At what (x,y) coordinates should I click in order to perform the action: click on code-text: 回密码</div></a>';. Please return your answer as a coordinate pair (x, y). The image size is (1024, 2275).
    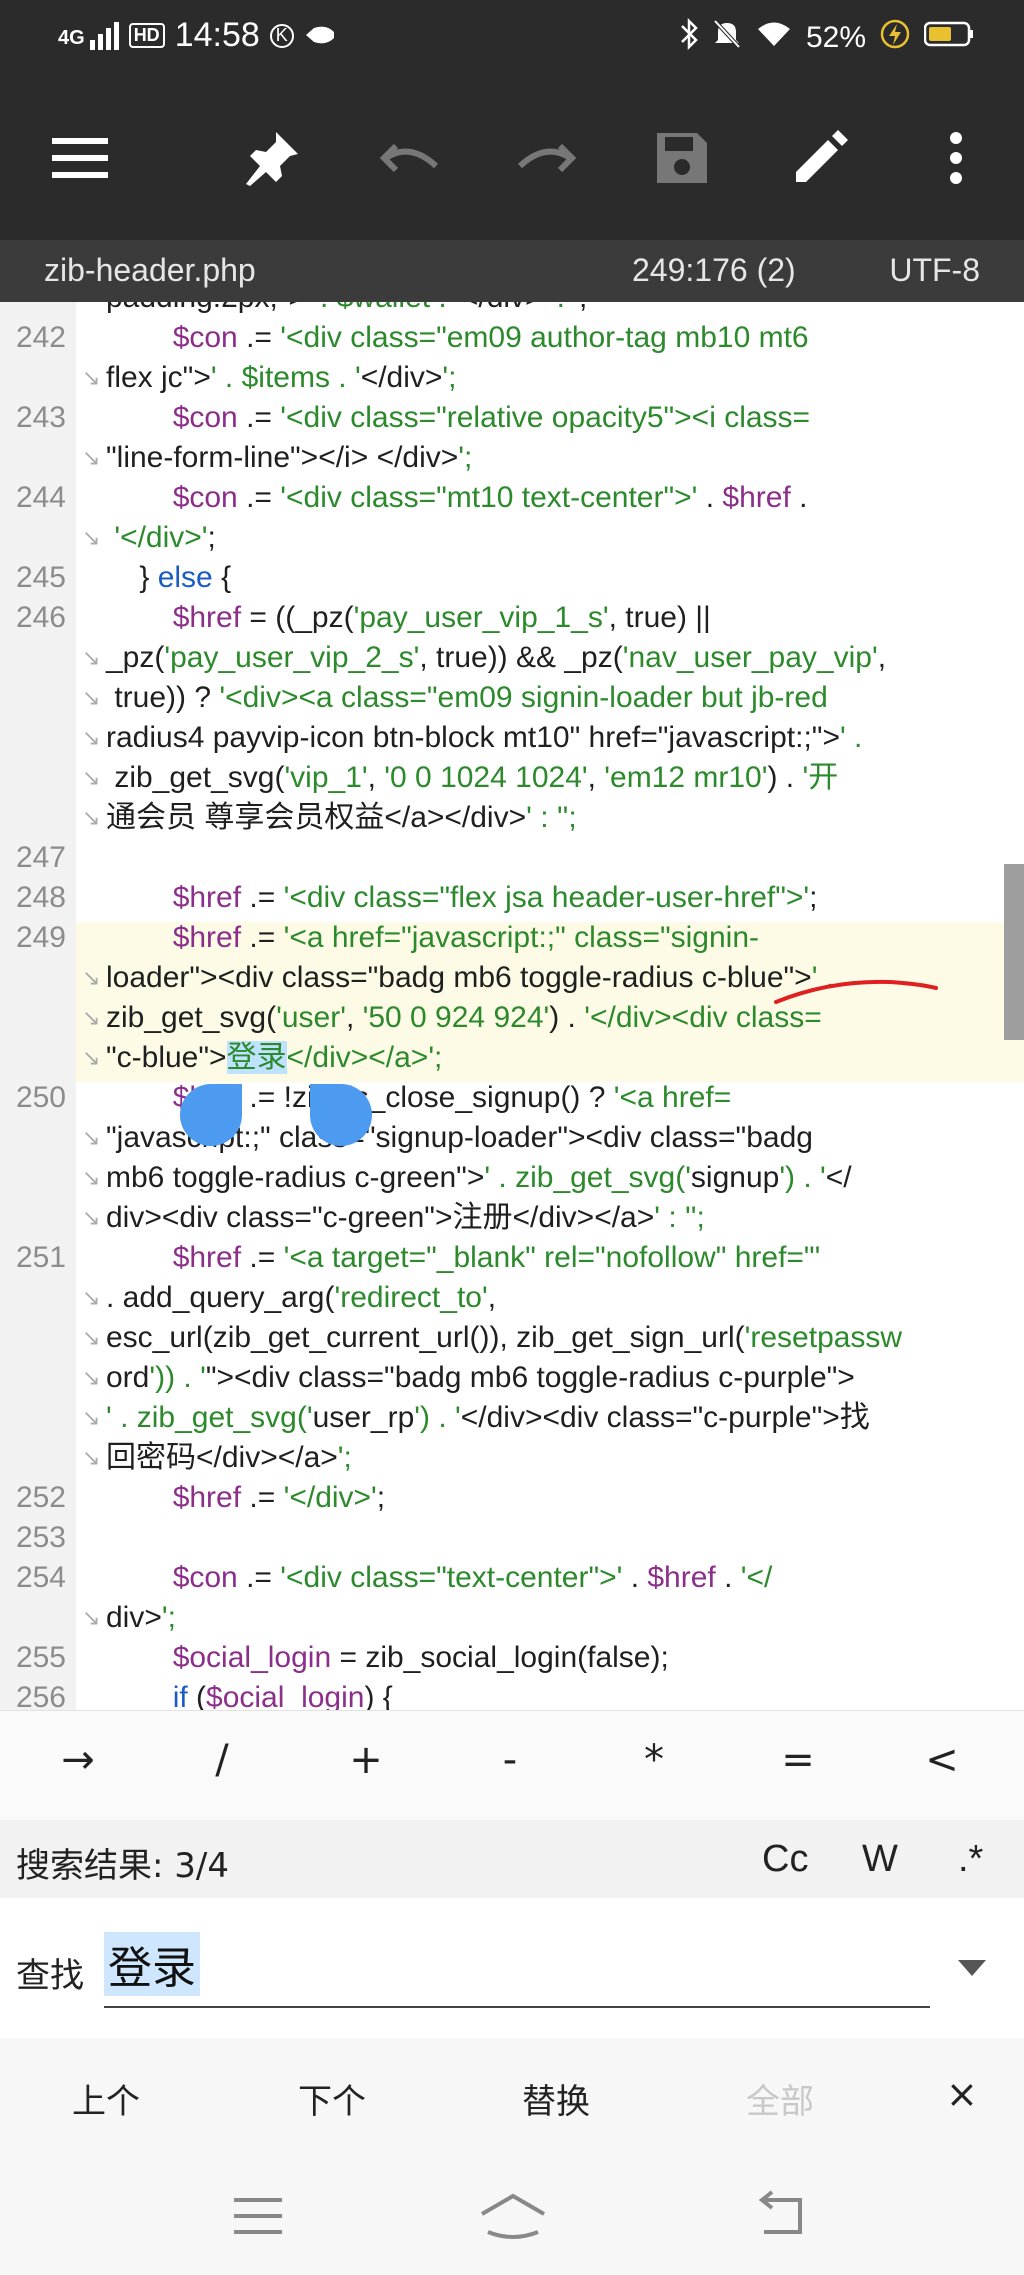
    Looking at the image, I should click on (229, 1457).